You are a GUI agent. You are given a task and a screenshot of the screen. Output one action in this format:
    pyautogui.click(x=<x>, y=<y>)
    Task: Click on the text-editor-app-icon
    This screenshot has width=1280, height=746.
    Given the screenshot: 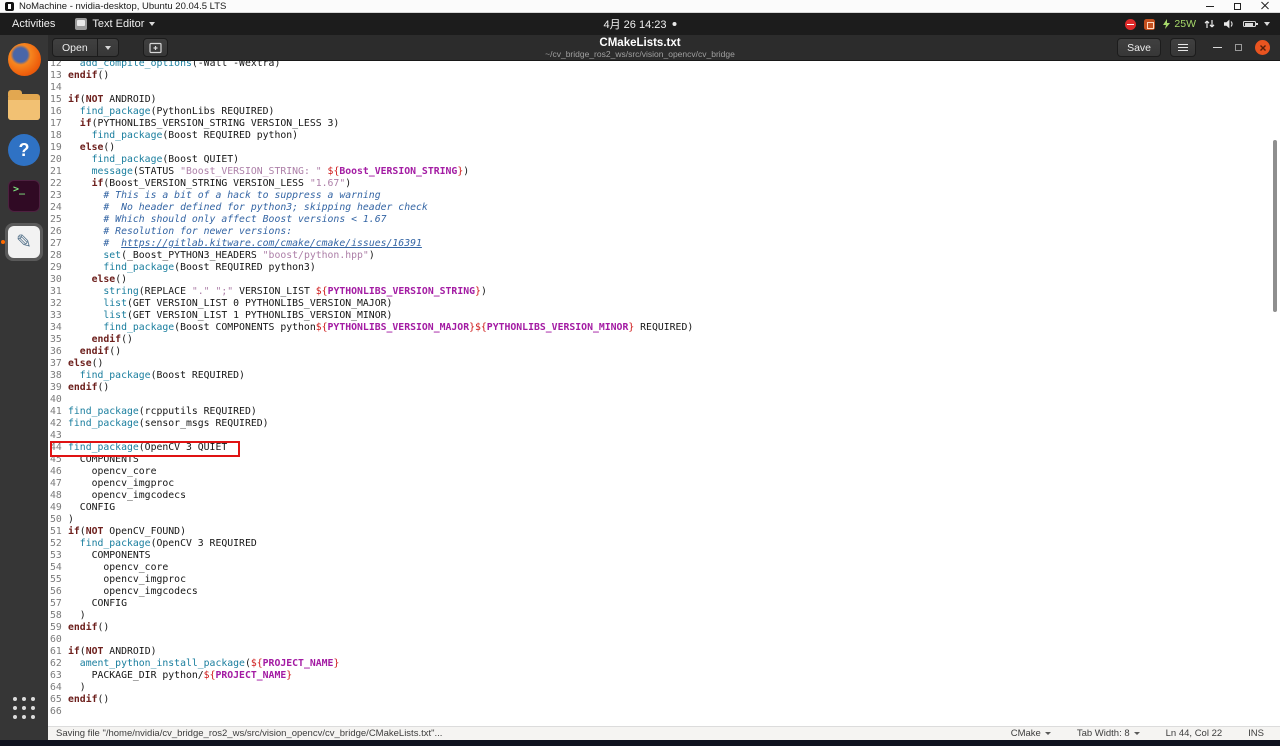 What is the action you would take?
    pyautogui.click(x=81, y=24)
    